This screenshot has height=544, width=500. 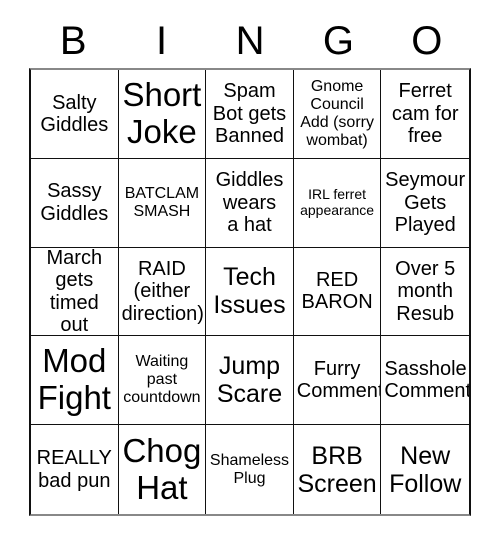 I want to click on bingo-cell: Shameless Plug, so click(x=250, y=469).